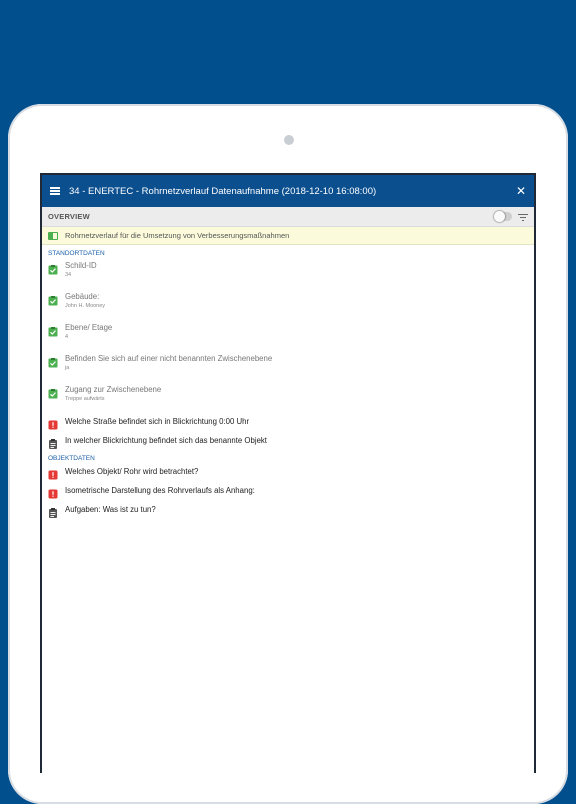 The height and width of the screenshot is (804, 576). Describe the element at coordinates (288, 272) in the screenshot. I see `form-item: Schild-ID 34` at that location.